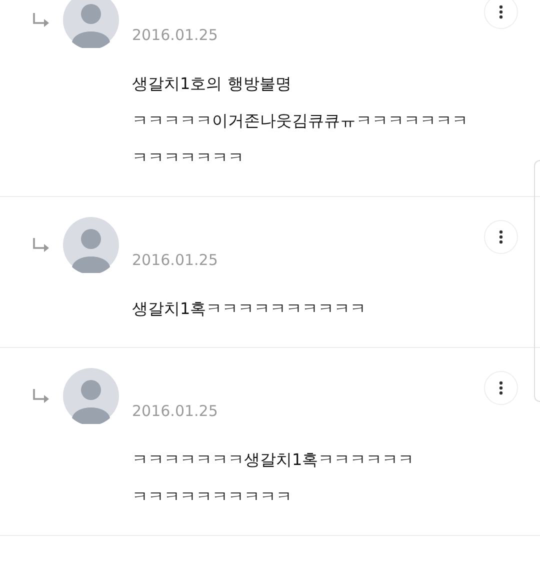  Describe the element at coordinates (212, 84) in the screenshot. I see `comment-text: 생갈치1호의 행방불명` at that location.